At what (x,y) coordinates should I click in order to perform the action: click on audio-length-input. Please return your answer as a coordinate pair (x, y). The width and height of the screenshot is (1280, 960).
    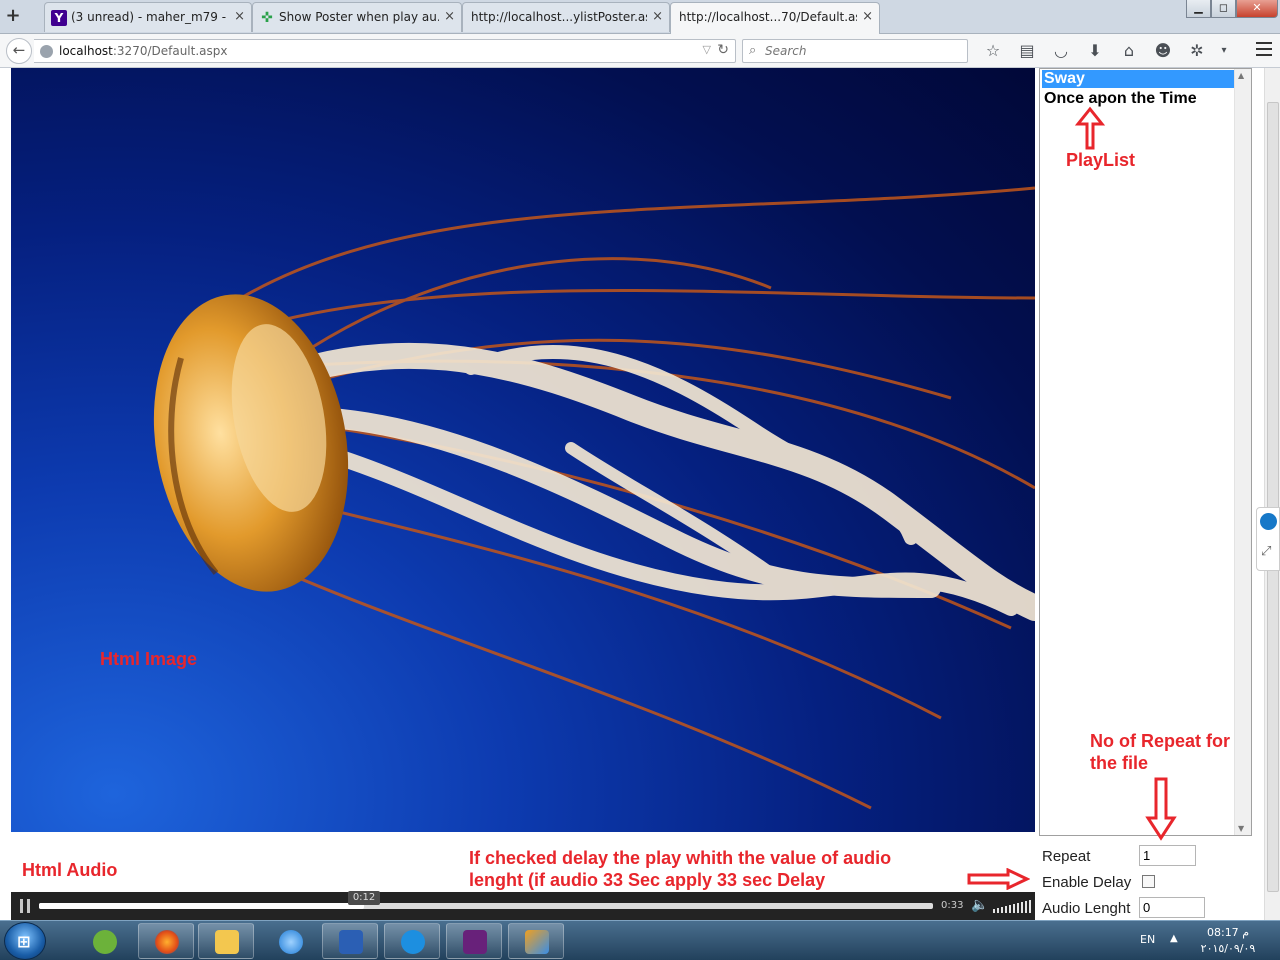
    Looking at the image, I should click on (1172, 907).